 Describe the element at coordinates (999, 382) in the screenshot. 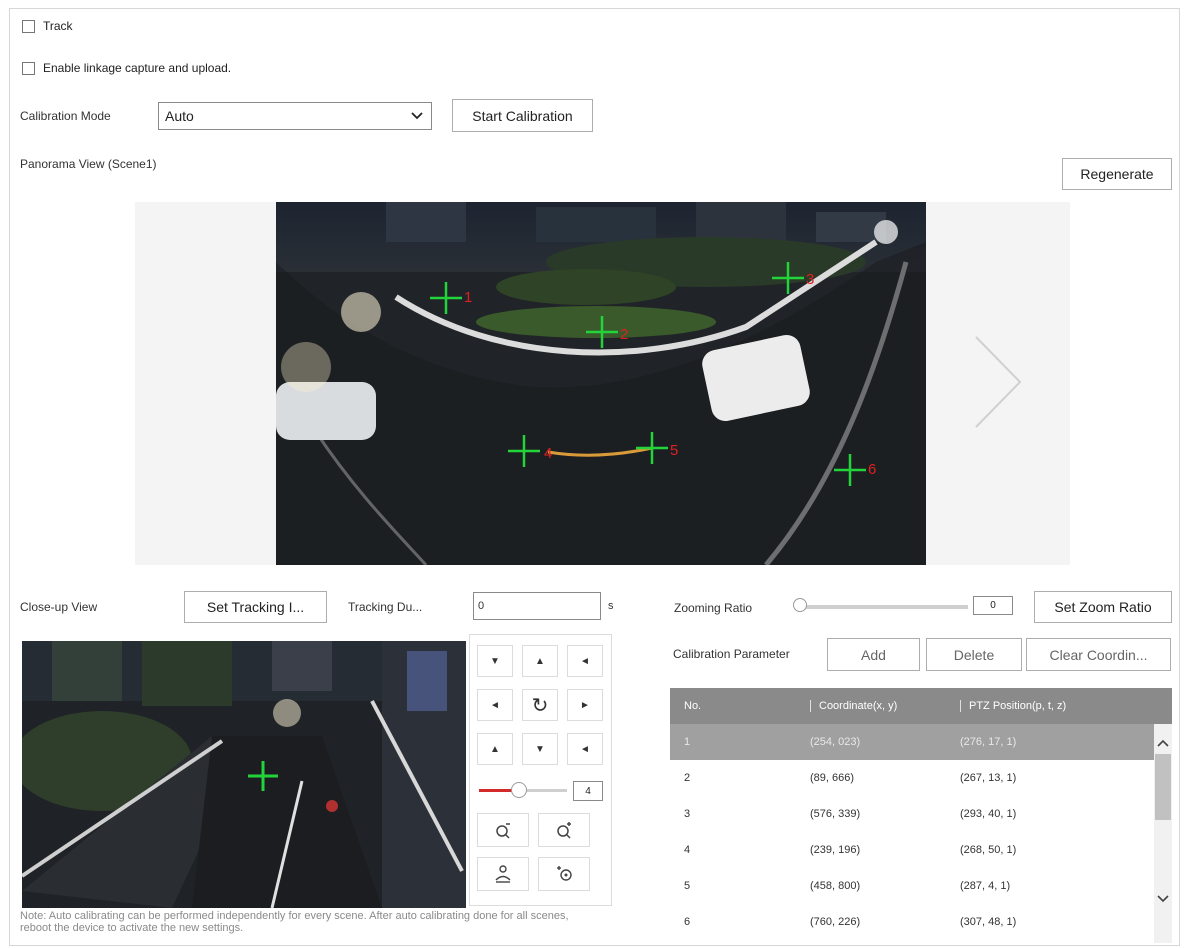

I see `next-scene-icon` at that location.